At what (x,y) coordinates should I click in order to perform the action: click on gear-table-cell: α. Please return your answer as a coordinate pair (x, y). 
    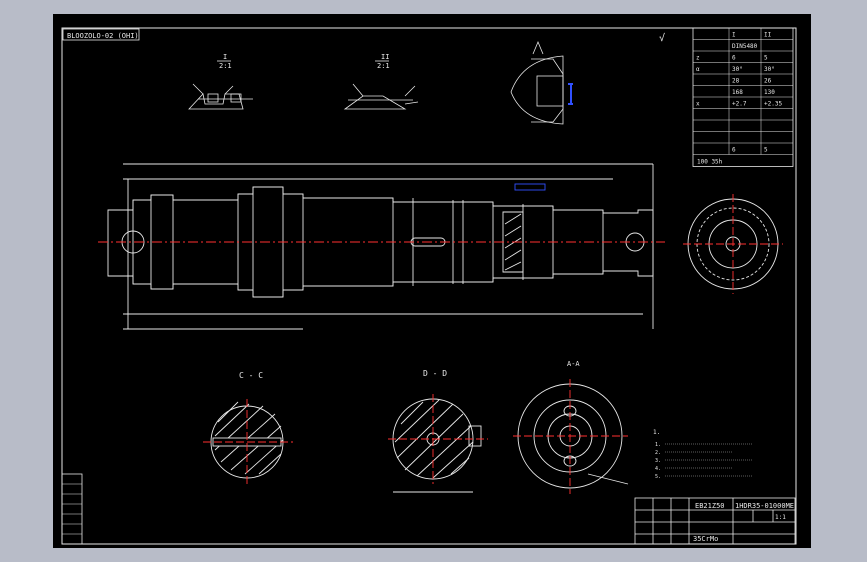
    Looking at the image, I should click on (698, 69).